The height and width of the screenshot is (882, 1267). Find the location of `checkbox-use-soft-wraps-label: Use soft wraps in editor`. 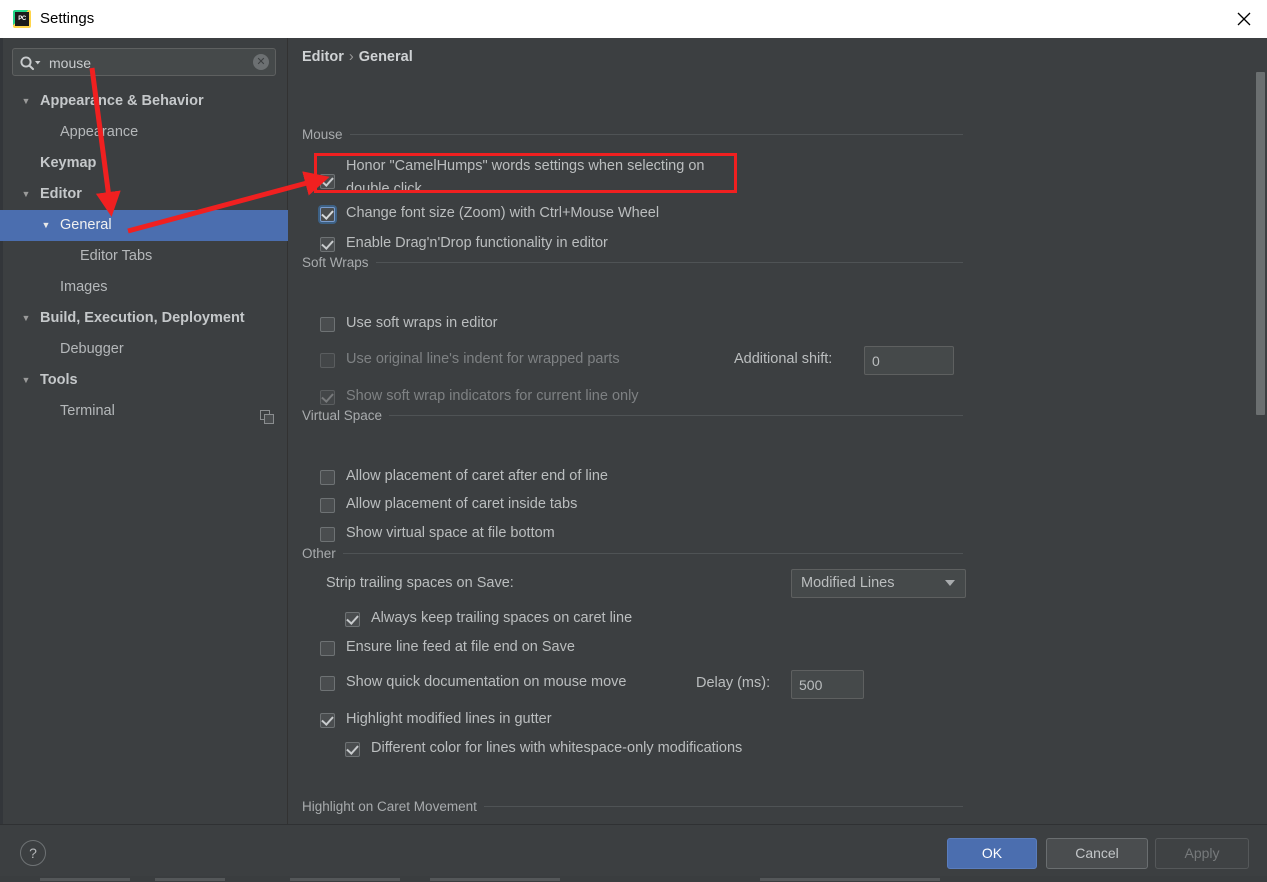

checkbox-use-soft-wraps-label: Use soft wraps in editor is located at coordinates (422, 323).